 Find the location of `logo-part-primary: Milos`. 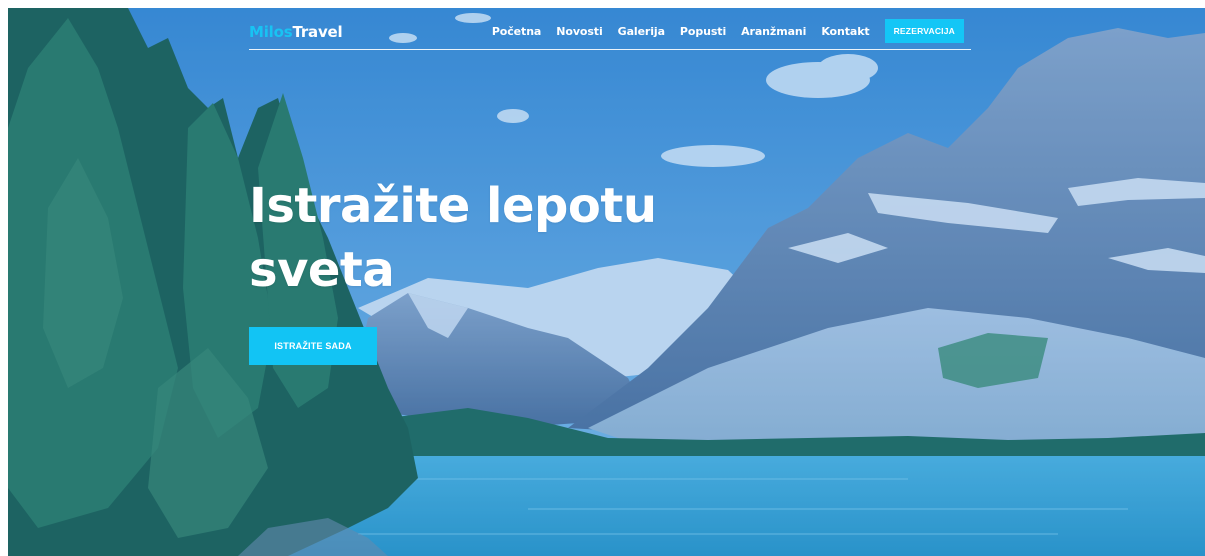

logo-part-primary: Milos is located at coordinates (271, 32).